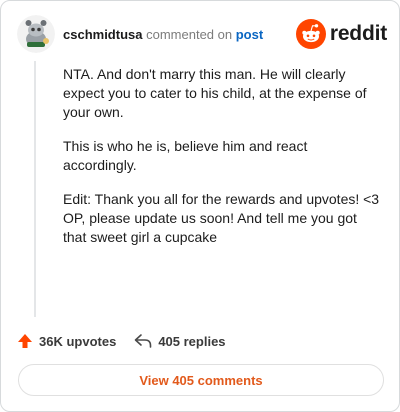 The height and width of the screenshot is (412, 400). Describe the element at coordinates (121, 341) in the screenshot. I see `comment-stats: 36K upvotes 405 replies` at that location.